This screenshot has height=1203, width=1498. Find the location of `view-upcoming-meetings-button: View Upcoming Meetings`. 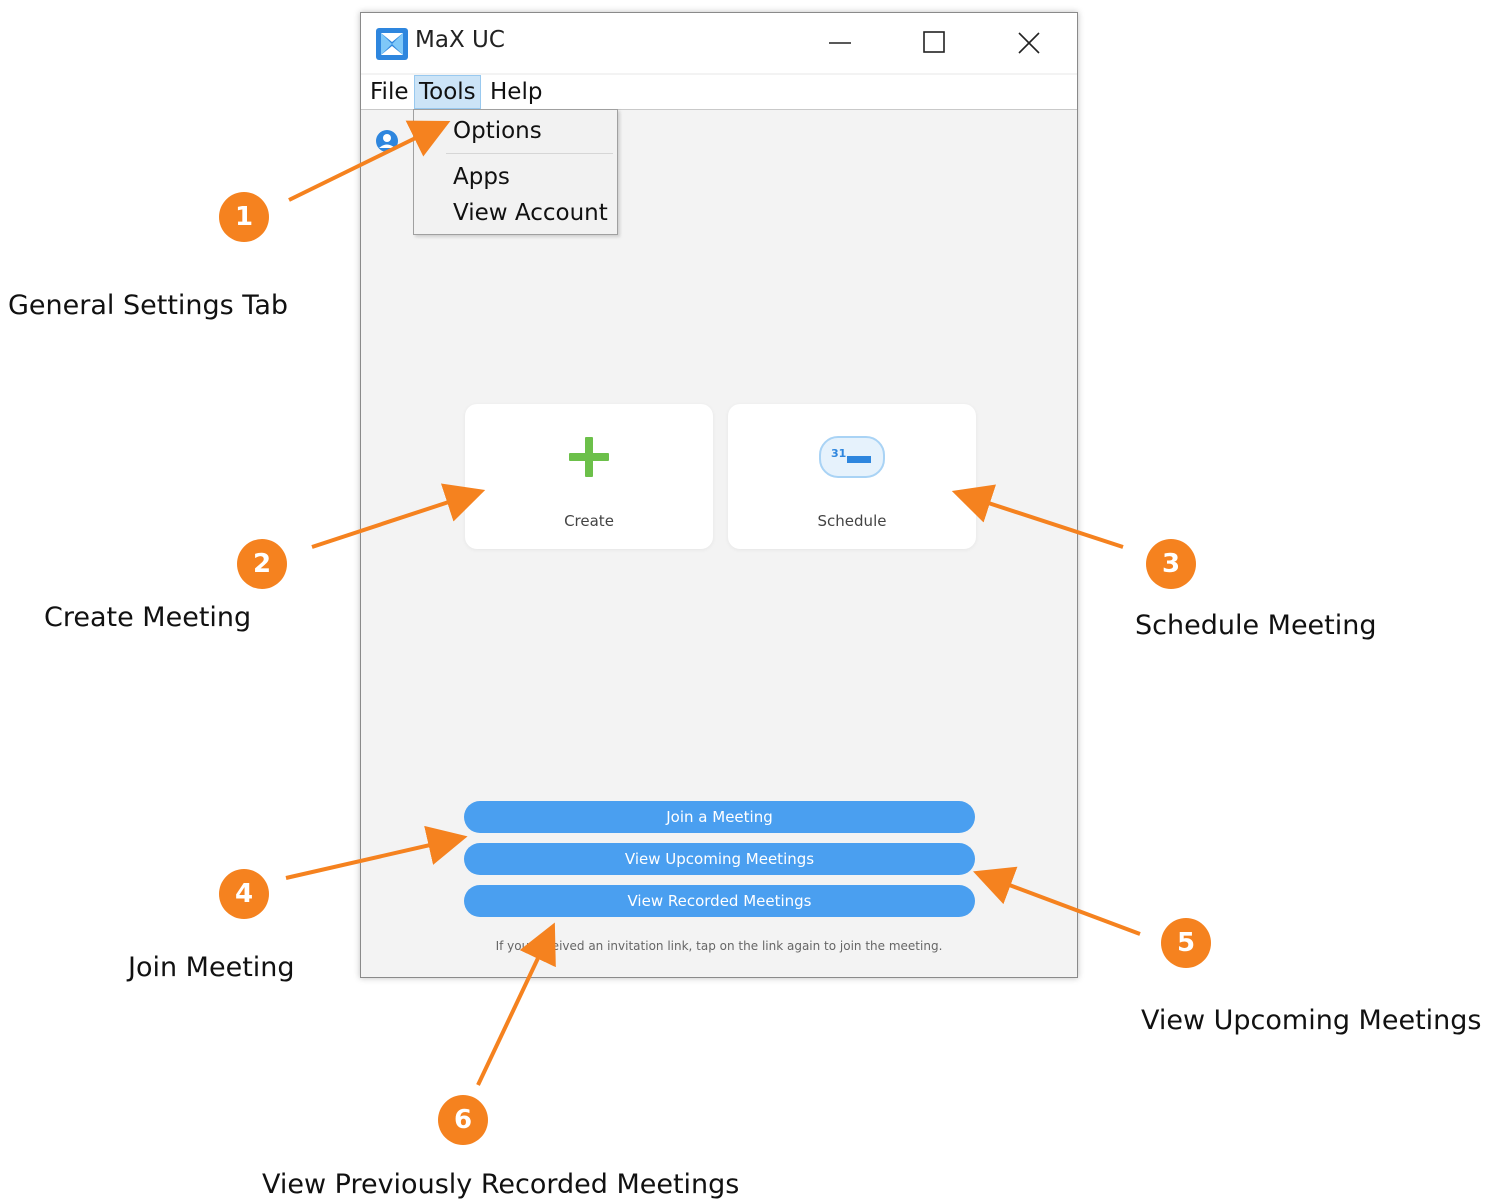

view-upcoming-meetings-button: View Upcoming Meetings is located at coordinates (719, 859).